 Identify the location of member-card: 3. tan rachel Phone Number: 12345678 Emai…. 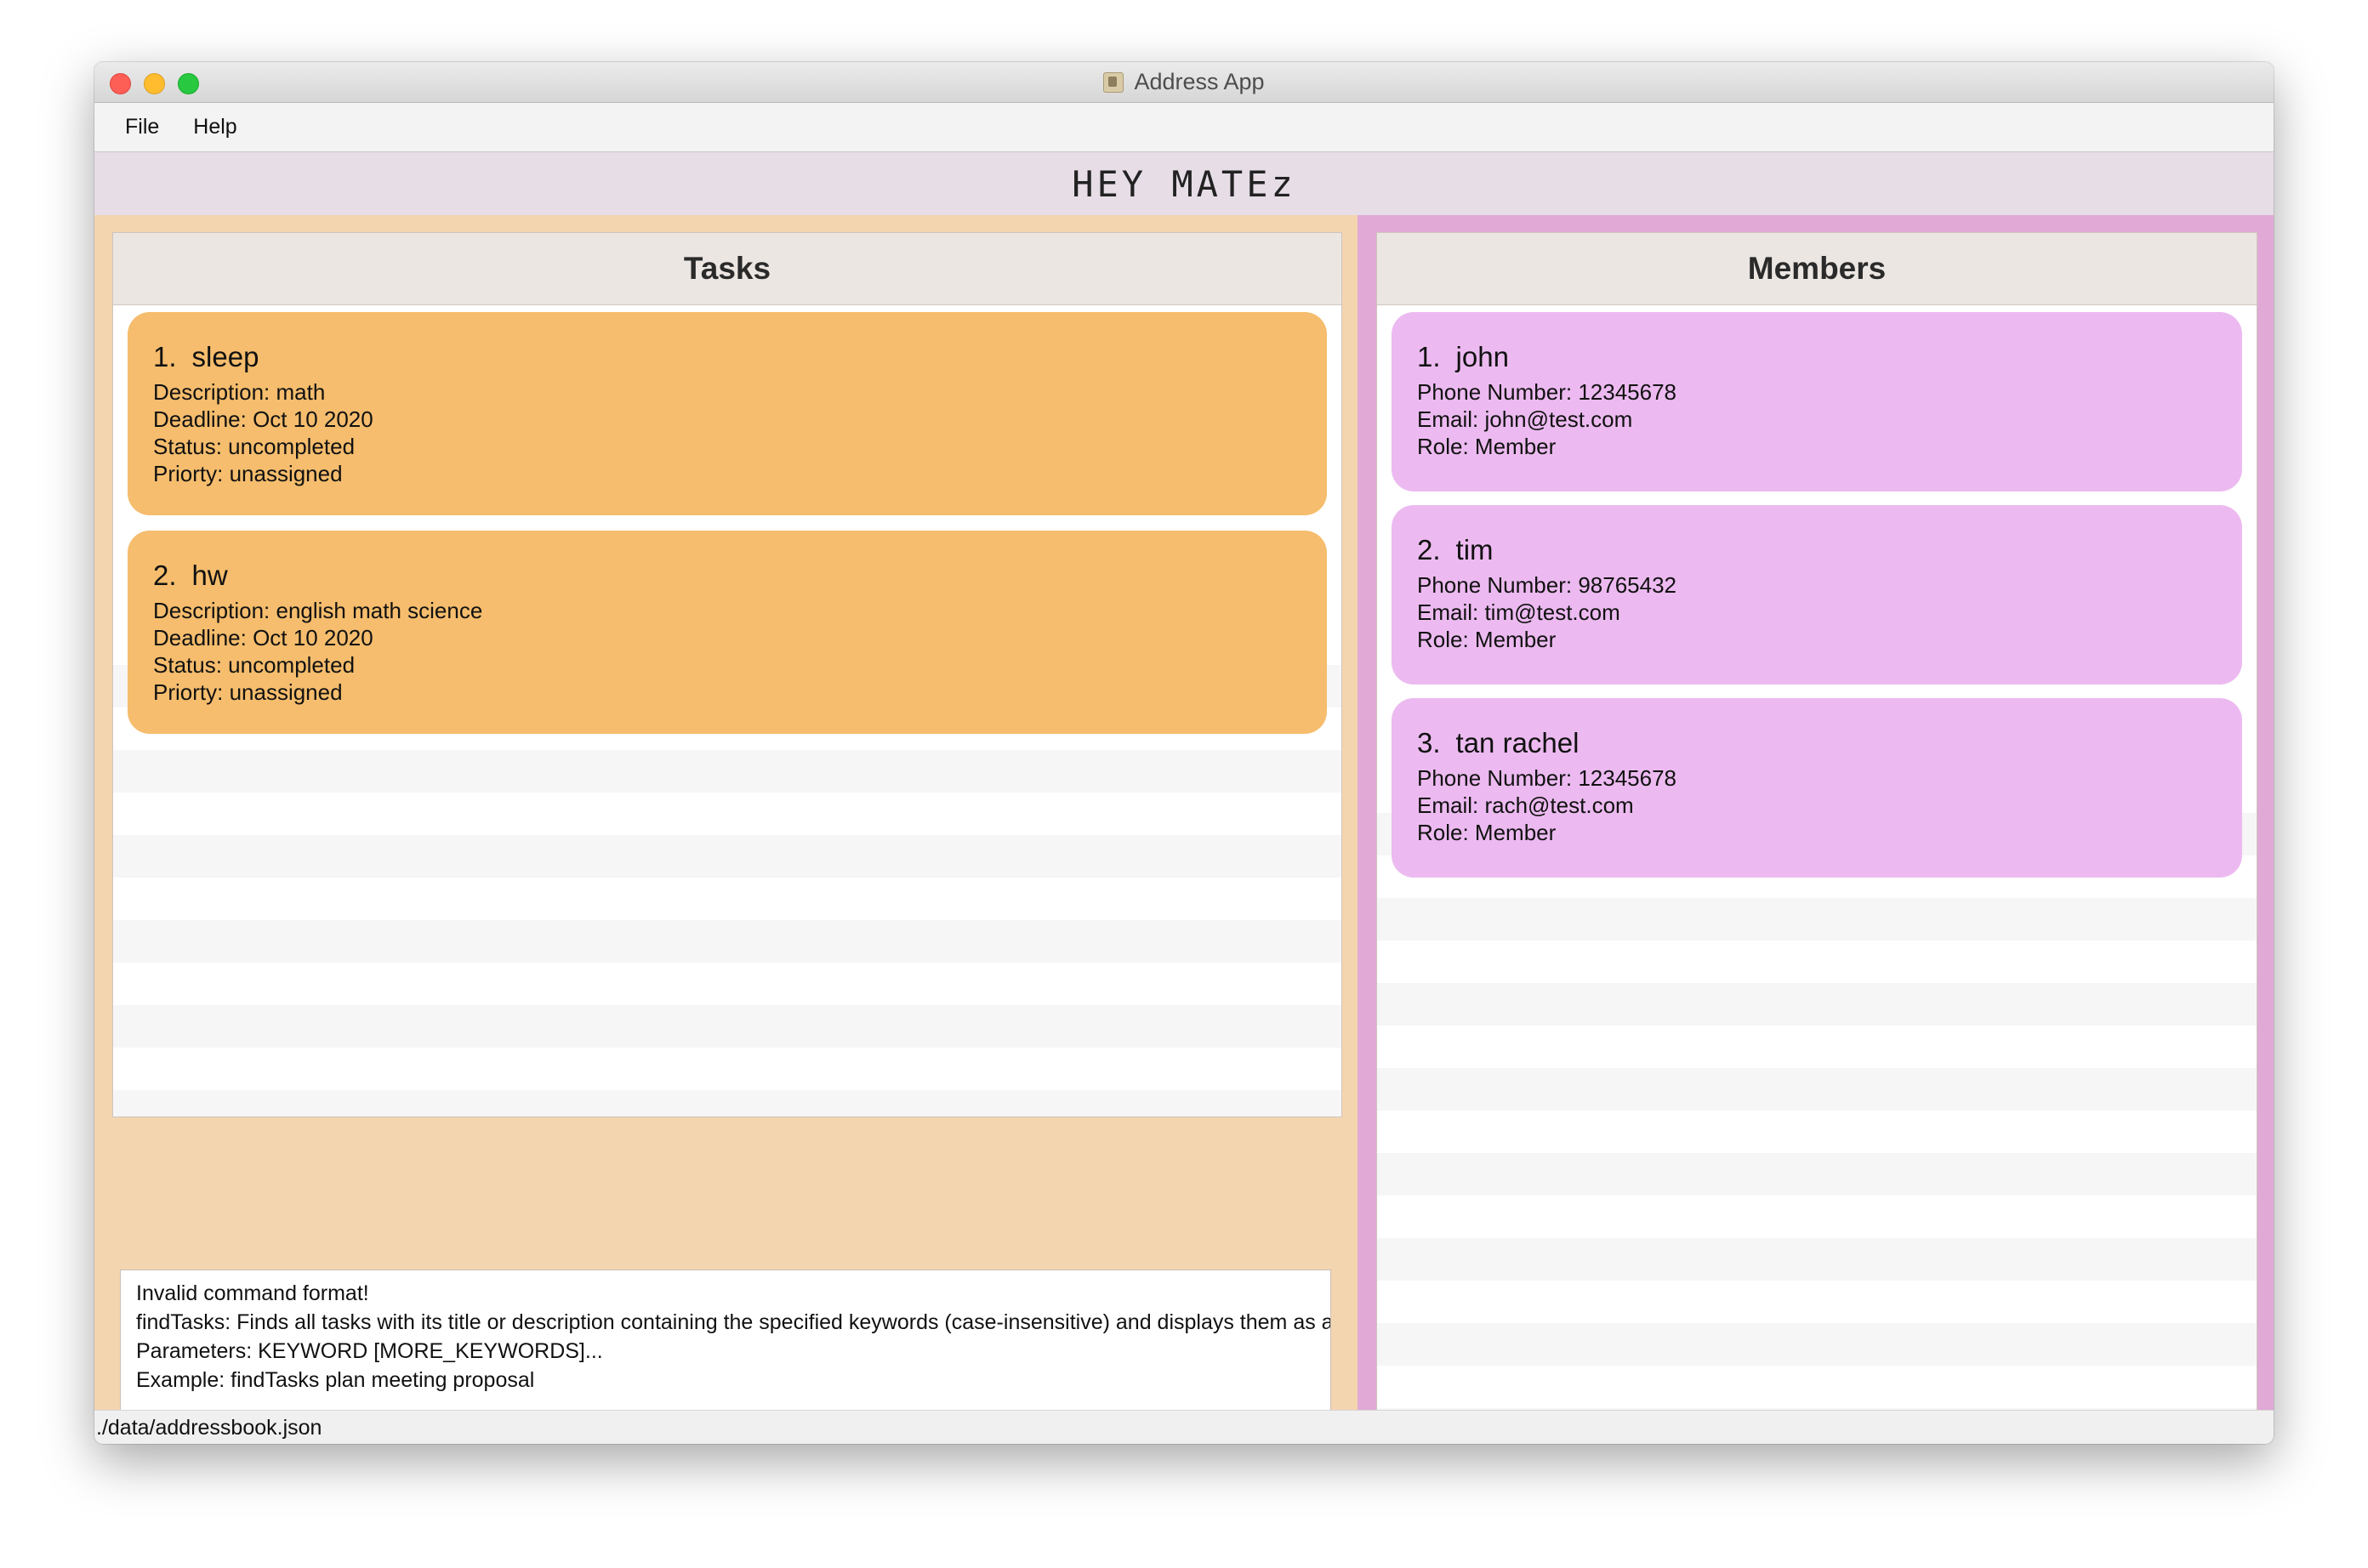
(1817, 788).